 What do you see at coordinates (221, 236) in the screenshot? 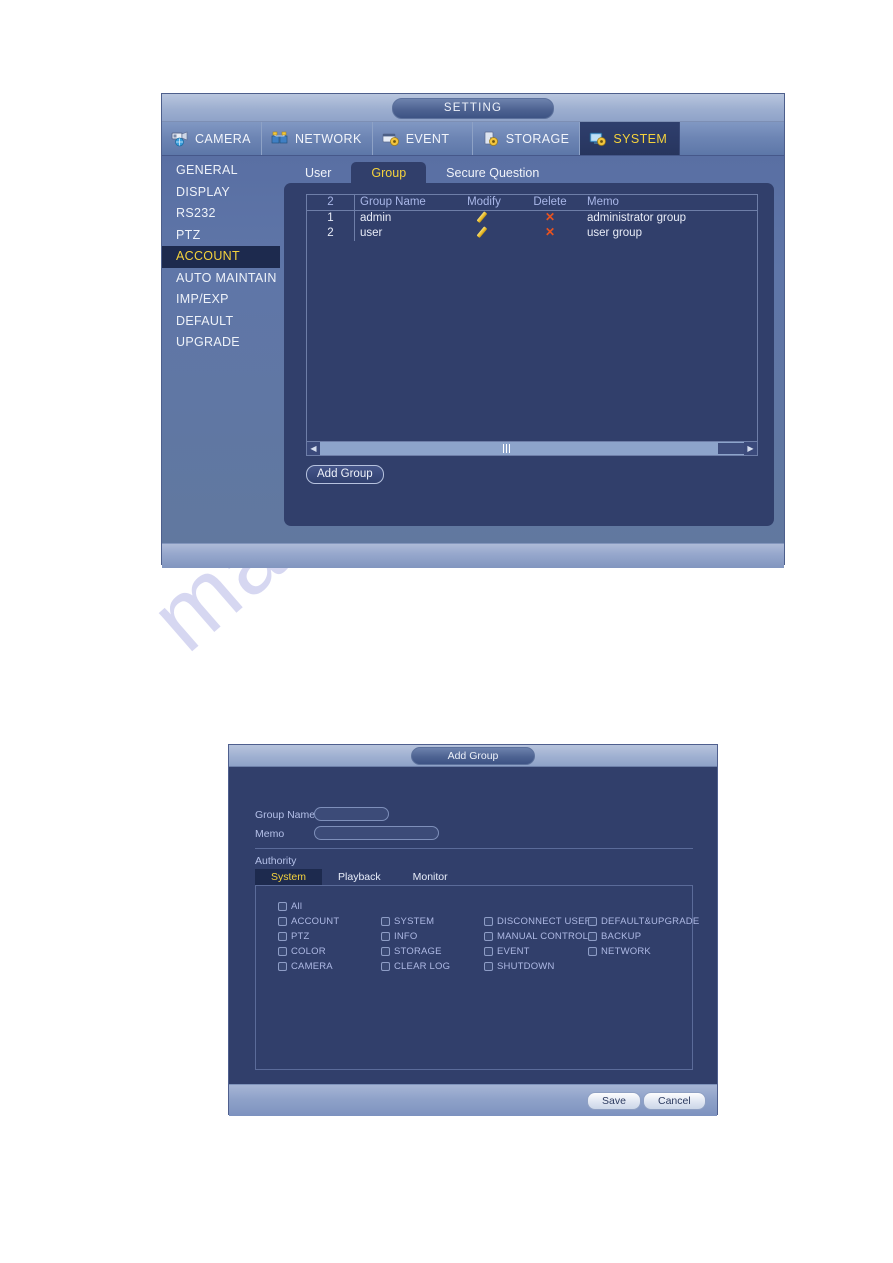
I see `sidebar-item-ptz: PTZ` at bounding box center [221, 236].